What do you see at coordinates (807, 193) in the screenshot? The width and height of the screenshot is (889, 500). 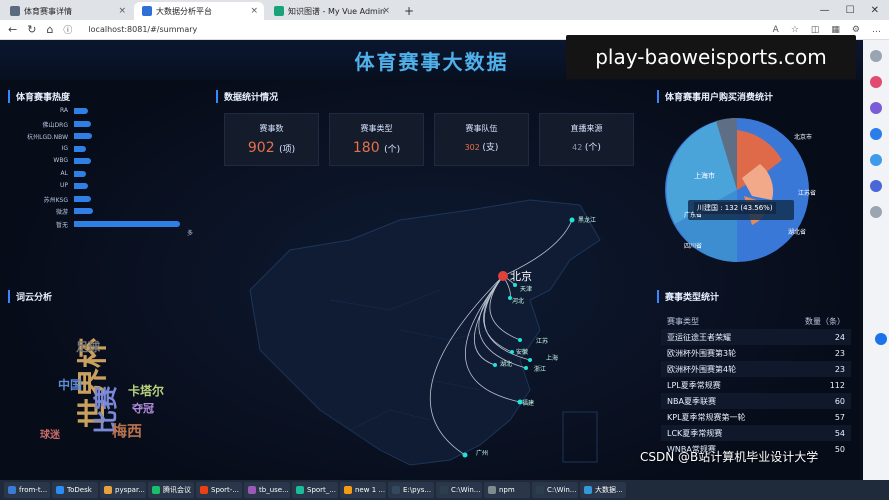 I see `pie-label: 江苏省` at bounding box center [807, 193].